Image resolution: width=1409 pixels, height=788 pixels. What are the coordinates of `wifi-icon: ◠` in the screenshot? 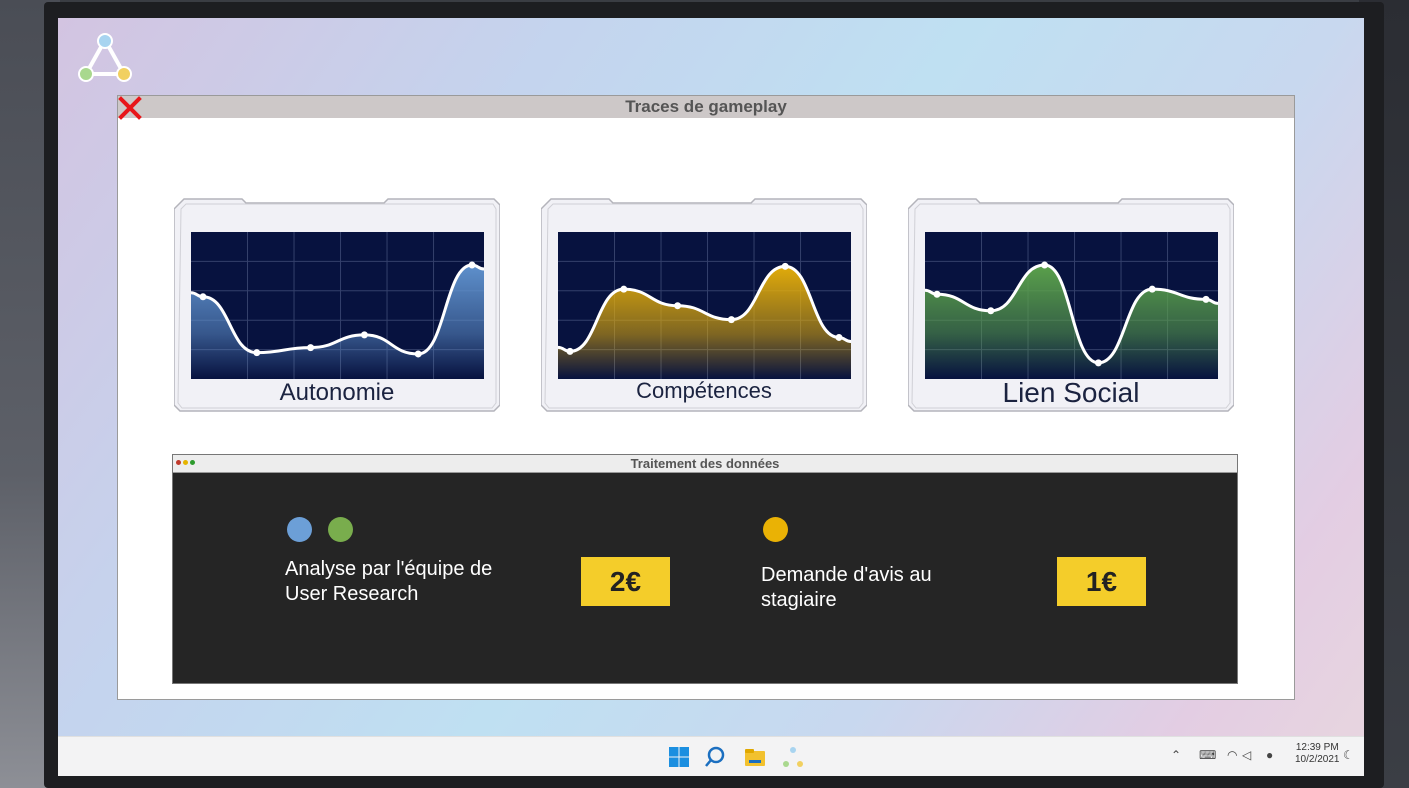 It's located at (1232, 755).